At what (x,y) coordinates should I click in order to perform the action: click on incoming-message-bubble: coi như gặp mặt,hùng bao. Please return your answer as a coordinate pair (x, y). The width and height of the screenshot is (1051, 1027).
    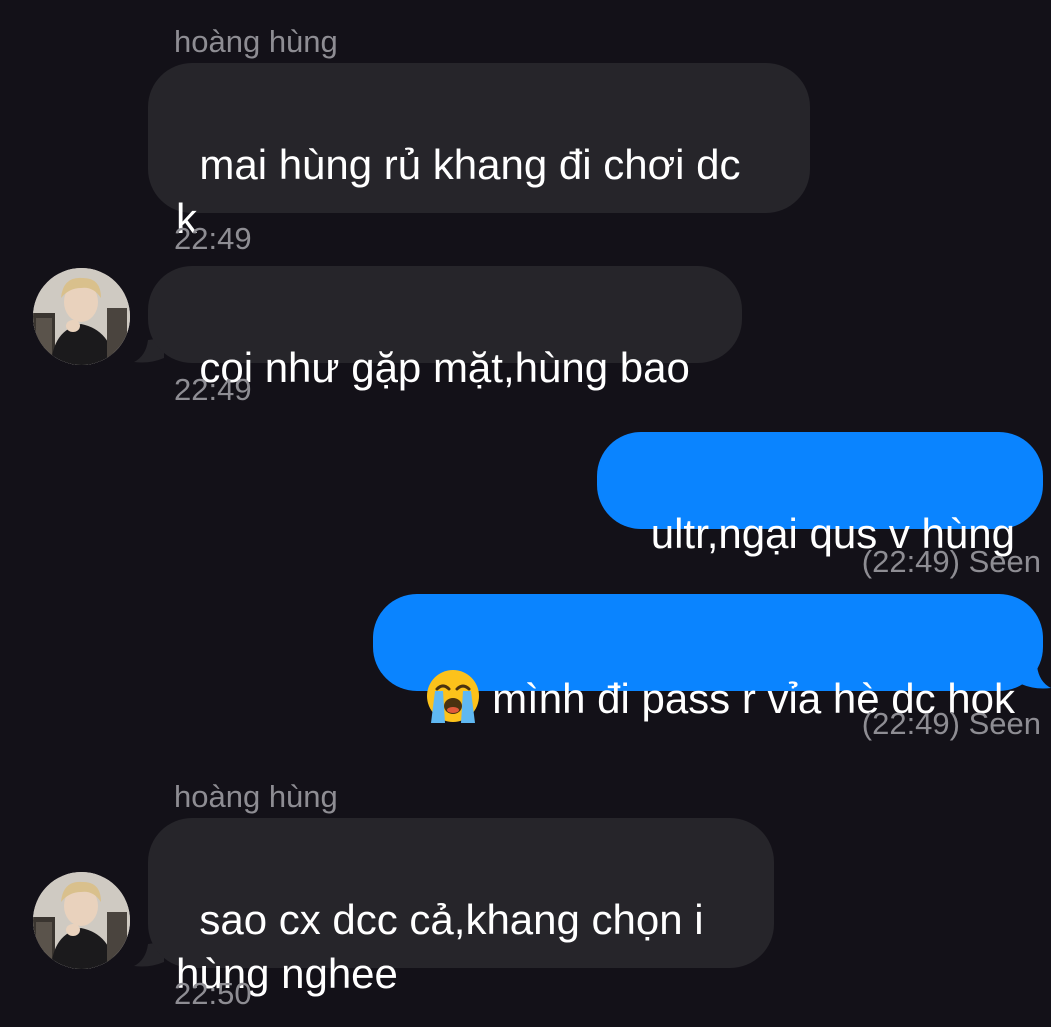
    Looking at the image, I should click on (445, 328).